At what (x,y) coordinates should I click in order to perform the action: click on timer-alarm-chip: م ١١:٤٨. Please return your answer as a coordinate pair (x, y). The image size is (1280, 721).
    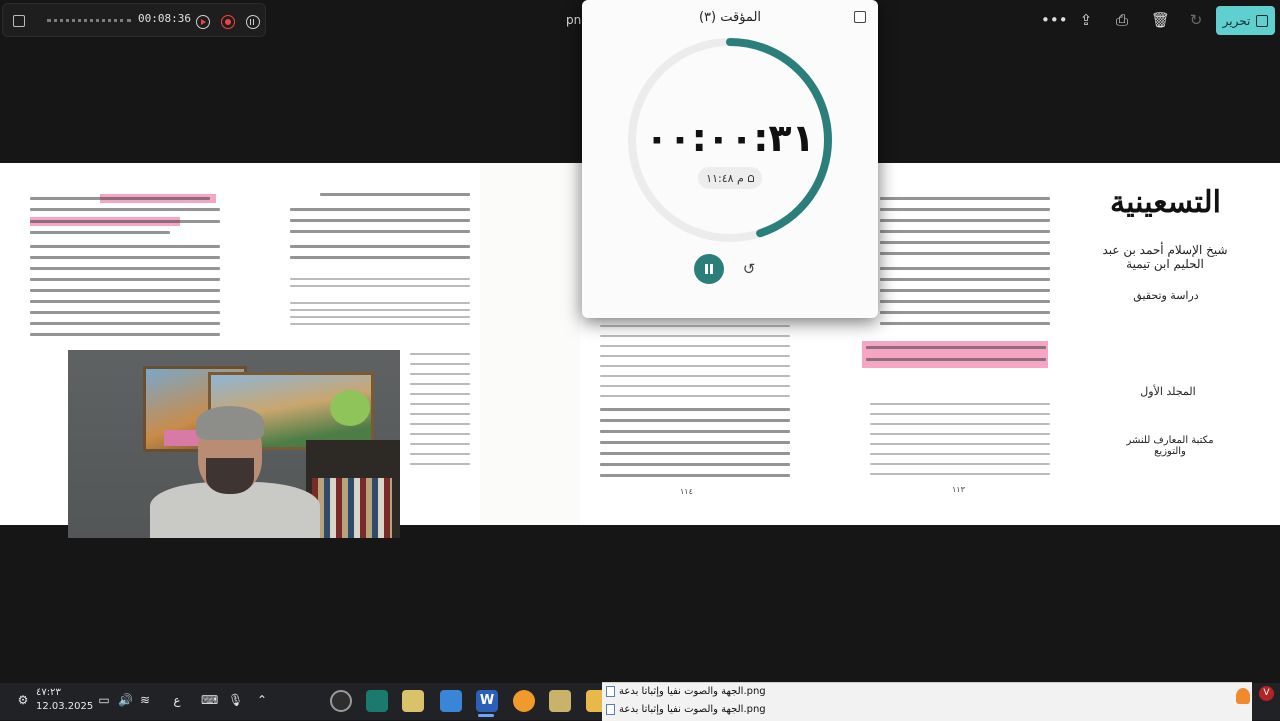
    Looking at the image, I should click on (730, 178).